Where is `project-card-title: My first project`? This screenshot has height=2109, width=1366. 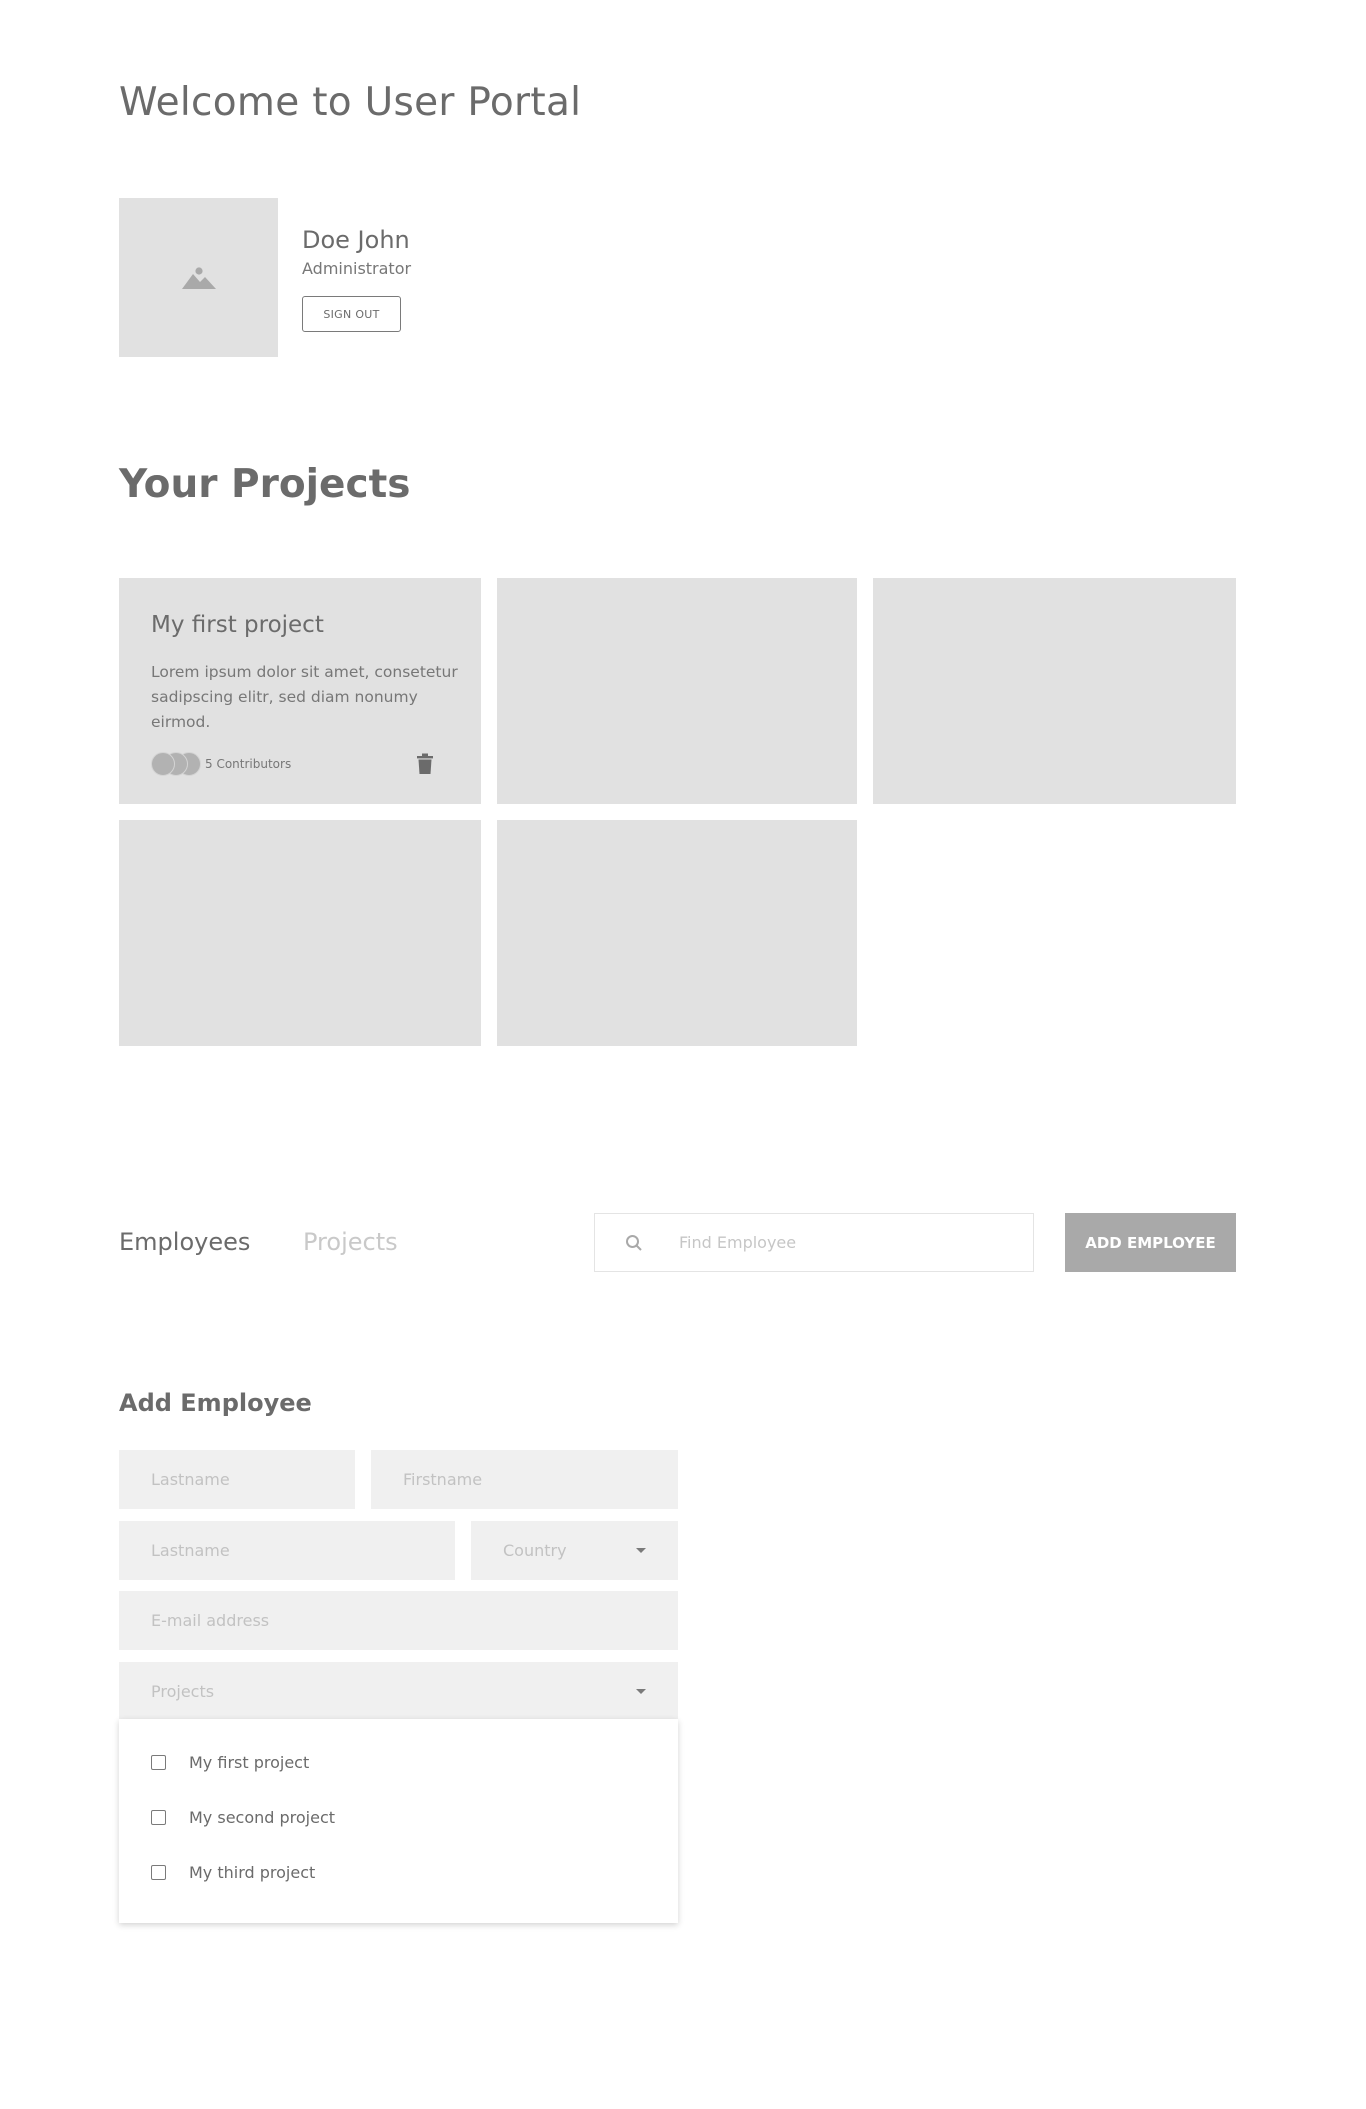
project-card-title: My first project is located at coordinates (237, 625).